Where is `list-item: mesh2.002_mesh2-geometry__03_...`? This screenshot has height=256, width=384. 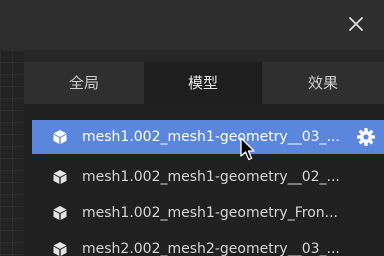 list-item: mesh2.002_mesh2-geometry__03_... is located at coordinates (208, 244).